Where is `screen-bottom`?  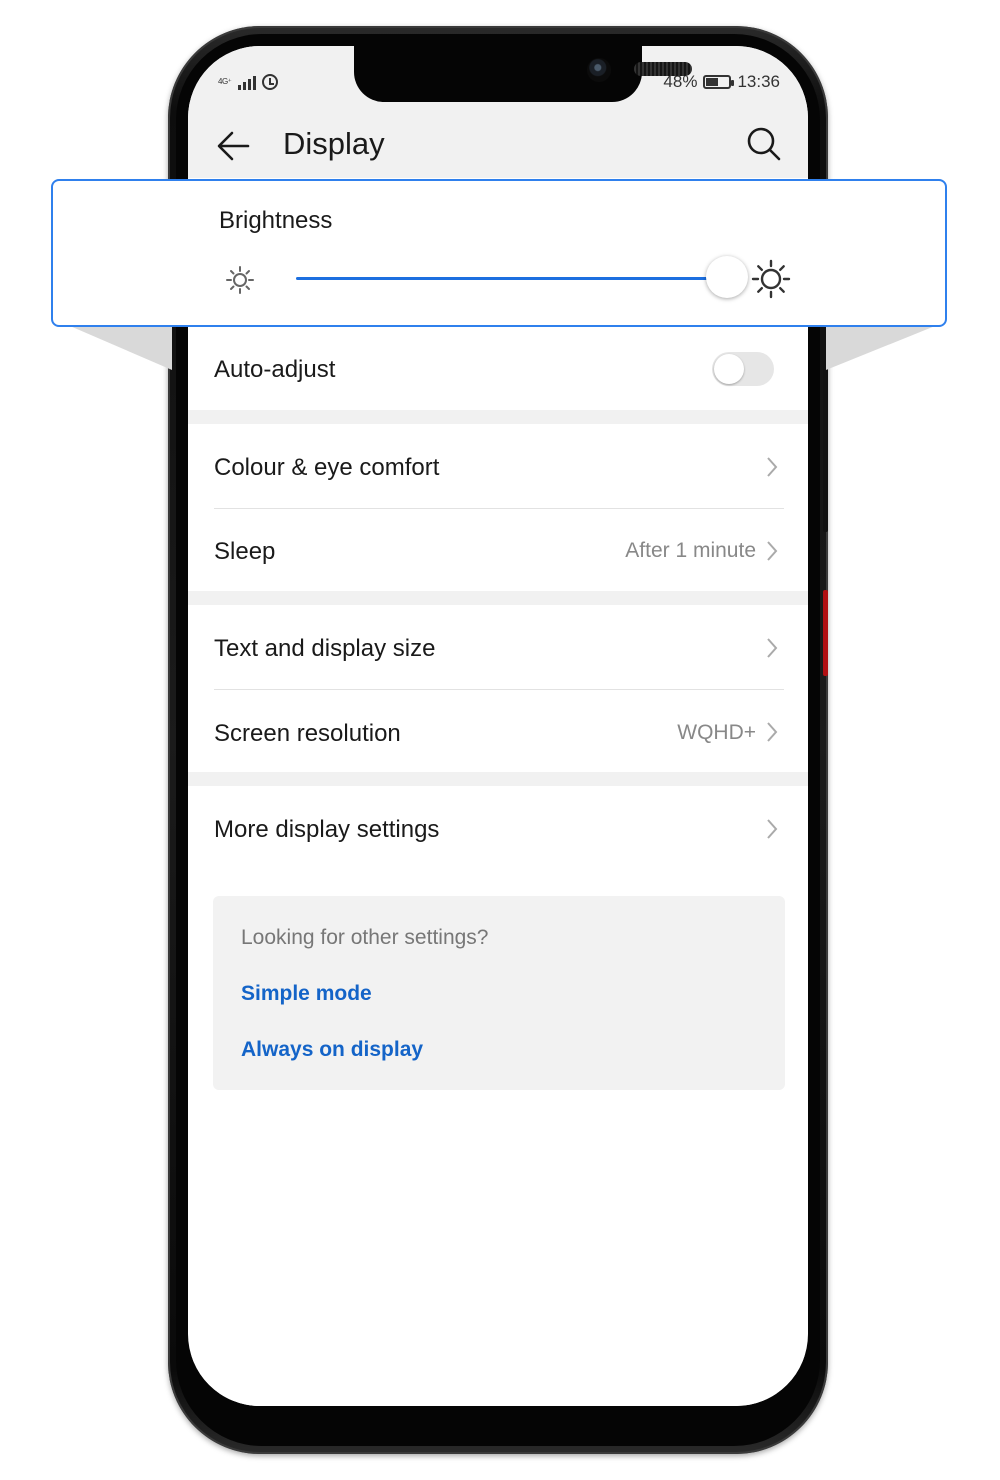
screen-bottom is located at coordinates (498, 1381).